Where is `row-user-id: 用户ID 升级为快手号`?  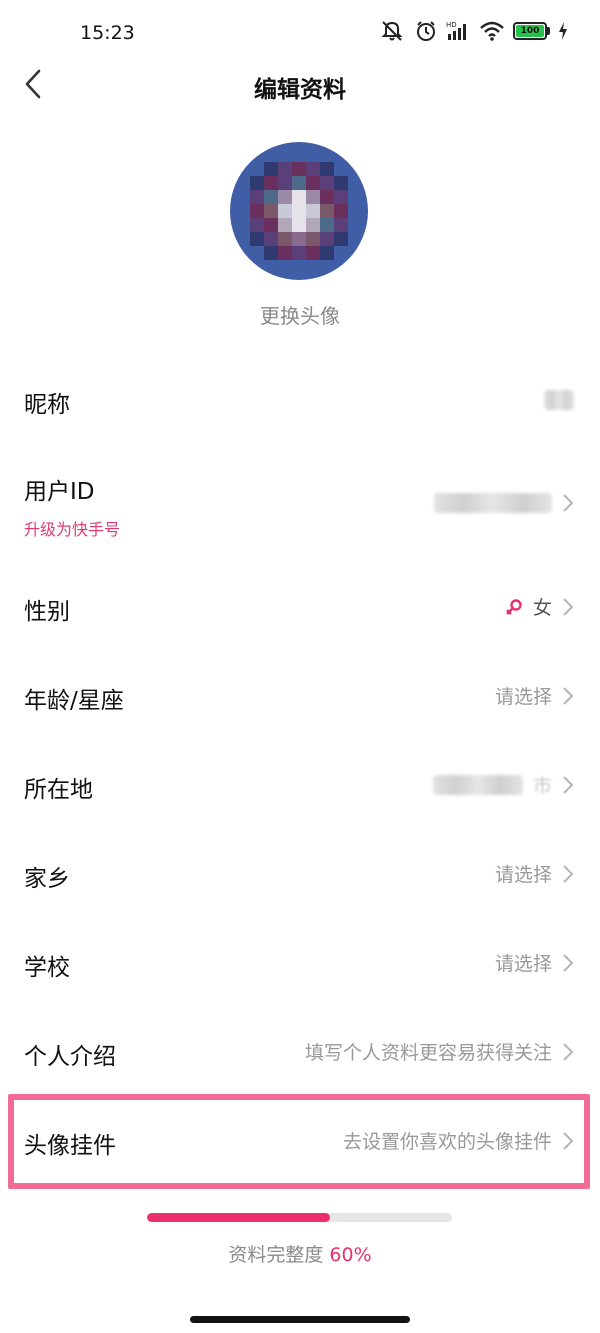
row-user-id: 用户ID 升级为快手号 is located at coordinates (300, 503).